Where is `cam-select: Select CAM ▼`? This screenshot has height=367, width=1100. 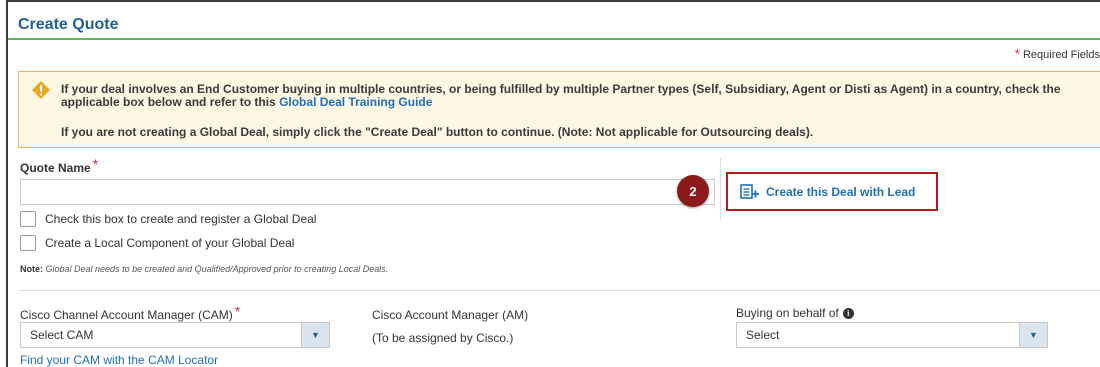
cam-select: Select CAM ▼ is located at coordinates (175, 335).